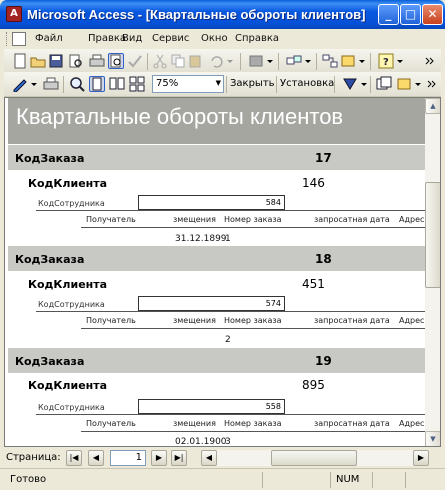  I want to click on minimize-button: _, so click(388, 14).